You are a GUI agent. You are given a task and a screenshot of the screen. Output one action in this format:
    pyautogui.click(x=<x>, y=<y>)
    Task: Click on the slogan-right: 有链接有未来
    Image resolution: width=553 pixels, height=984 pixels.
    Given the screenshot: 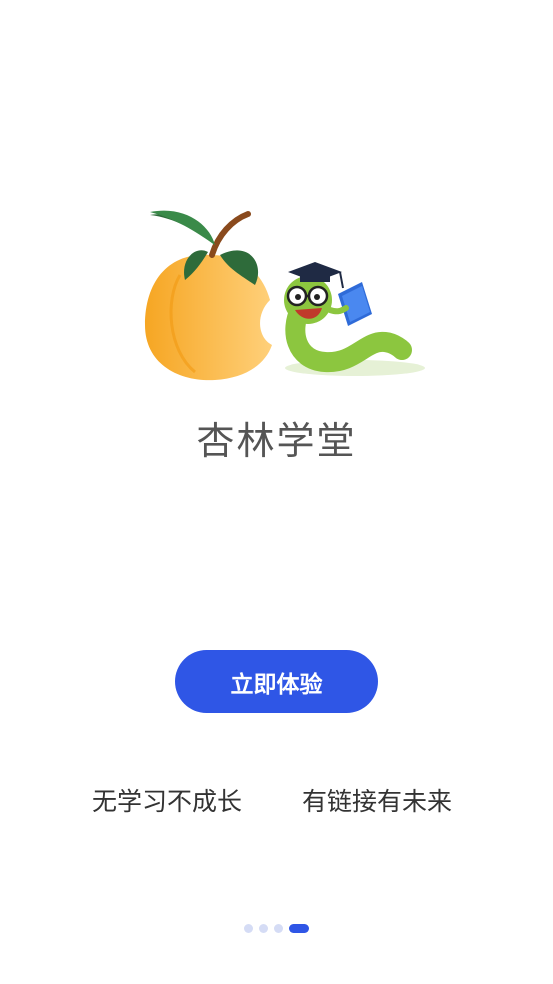 What is the action you would take?
    pyautogui.click(x=377, y=801)
    